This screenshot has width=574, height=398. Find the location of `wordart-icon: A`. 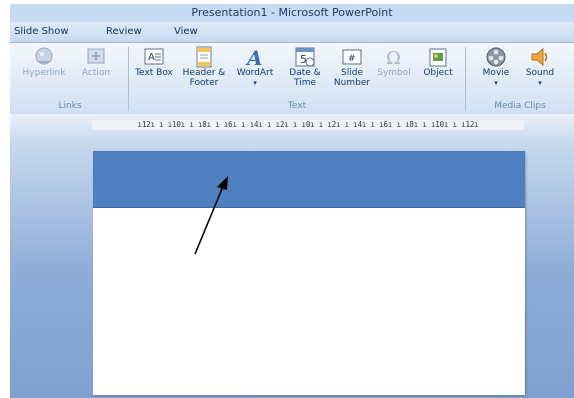

wordart-icon: A is located at coordinates (255, 58).